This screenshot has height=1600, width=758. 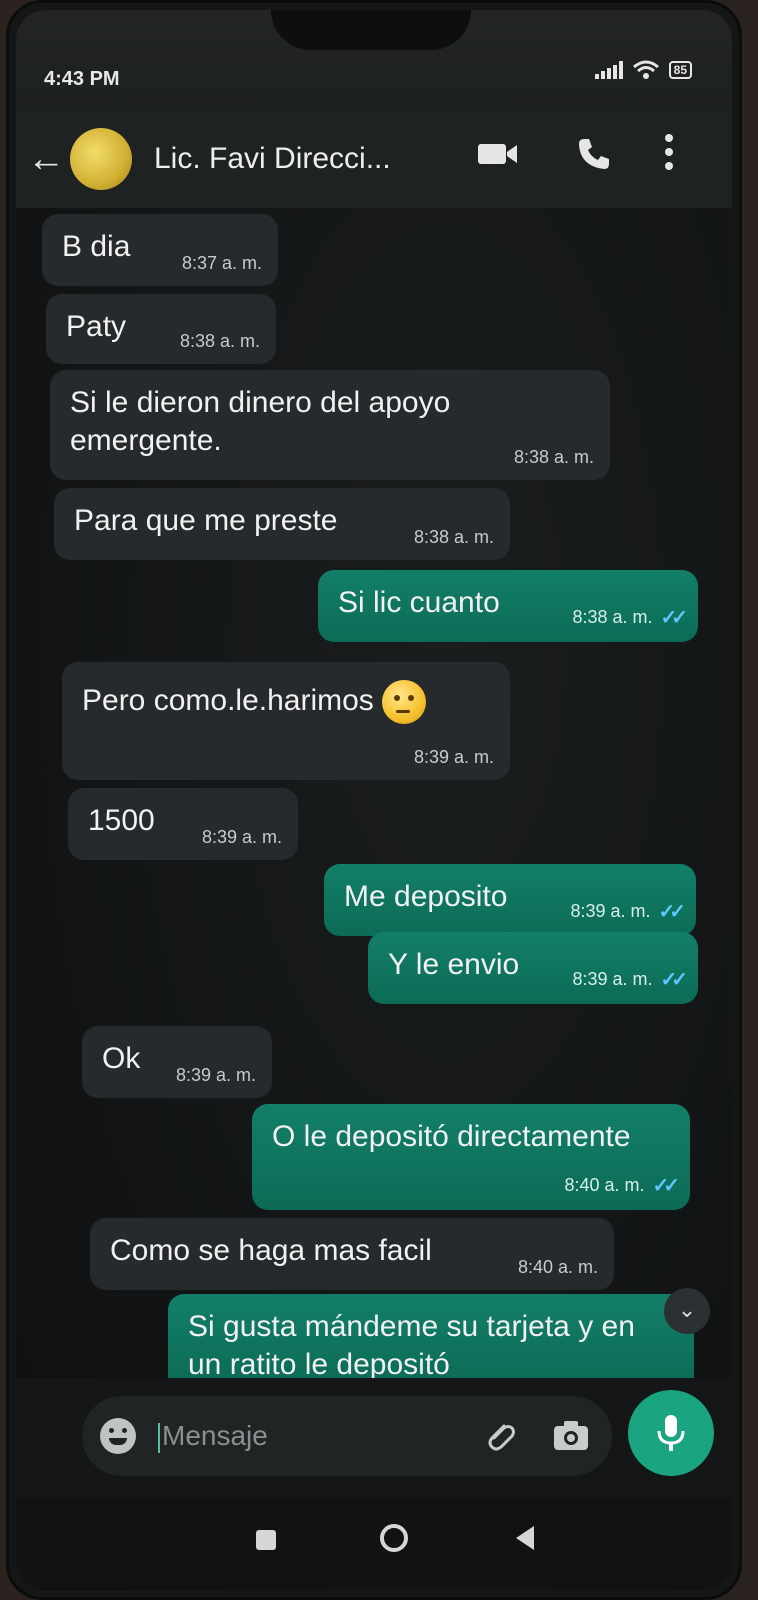 I want to click on recents-button, so click(x=266, y=1540).